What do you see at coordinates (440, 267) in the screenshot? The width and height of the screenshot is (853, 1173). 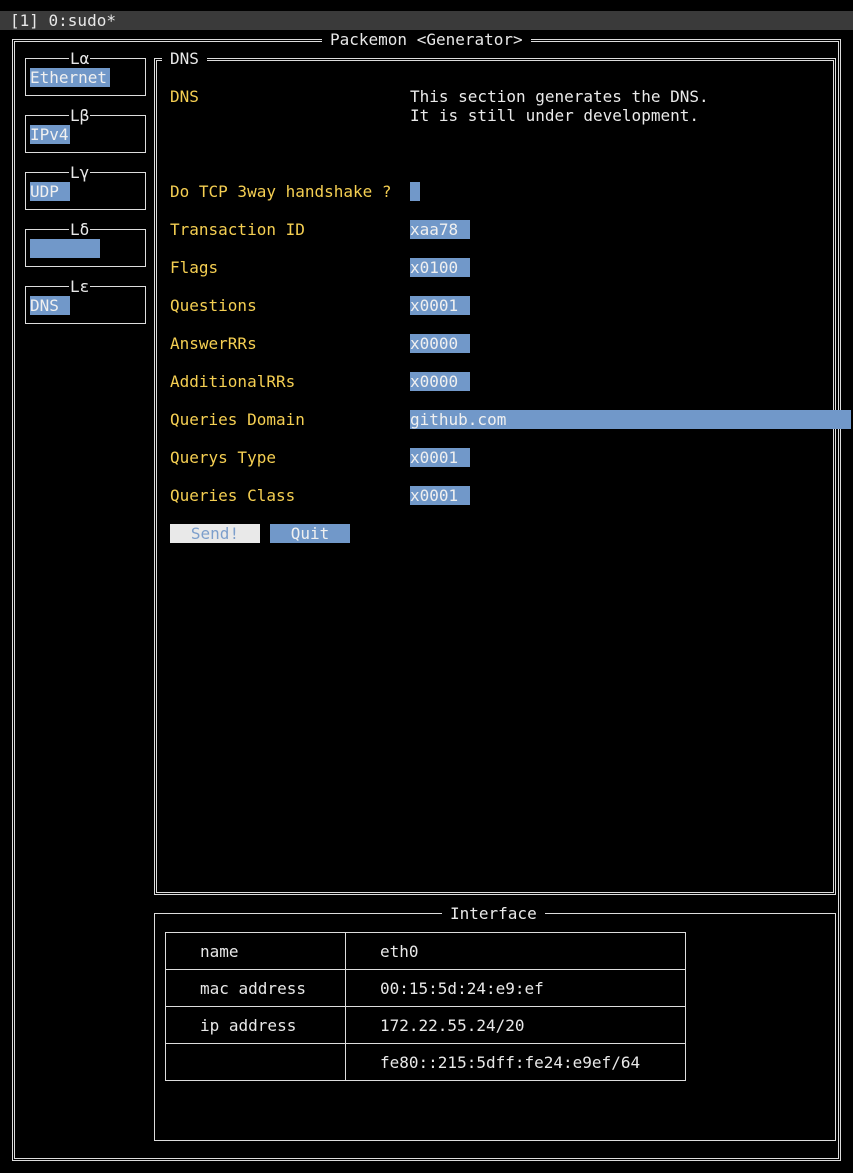 I see `field-input-flags: x0100` at bounding box center [440, 267].